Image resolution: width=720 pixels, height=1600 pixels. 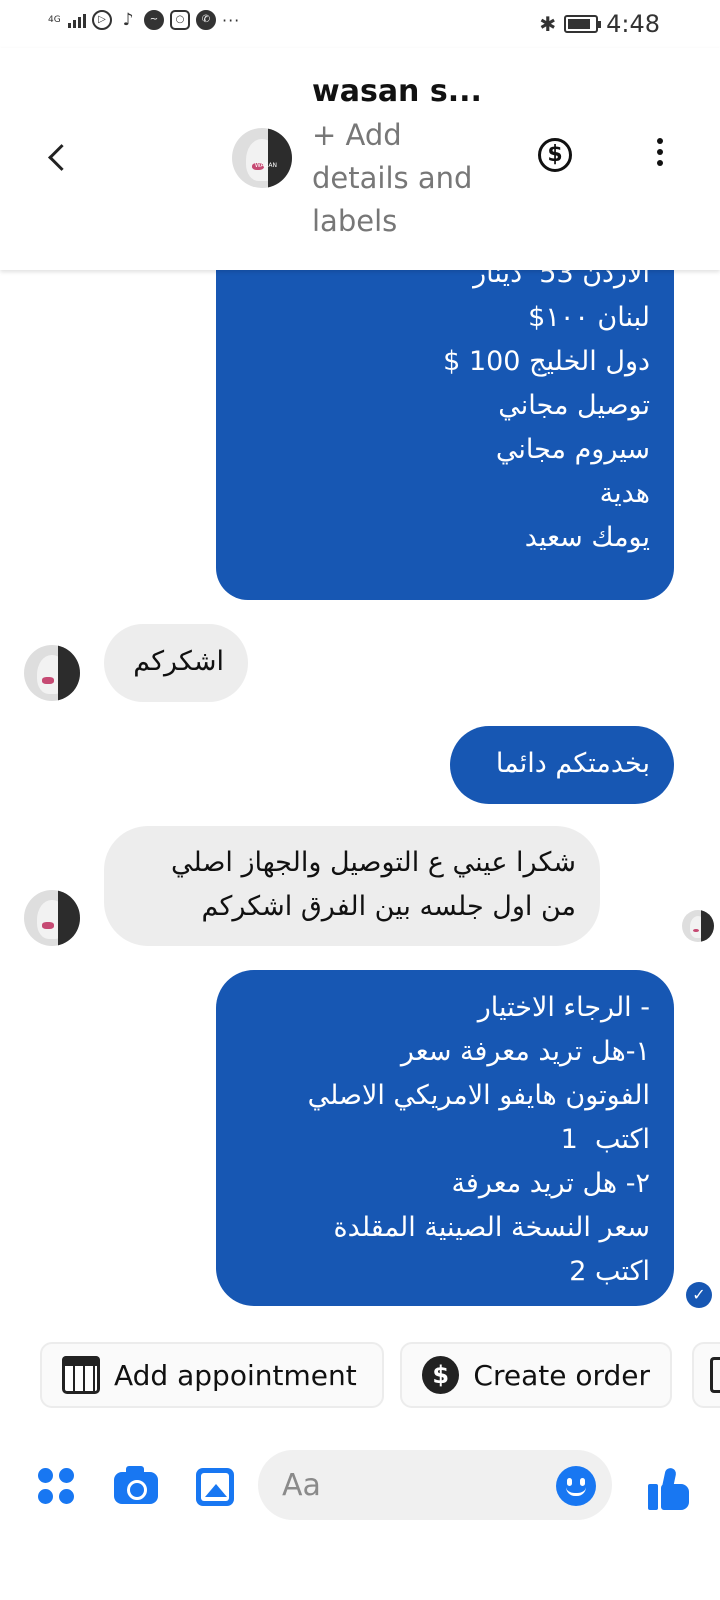 I want to click on apps-icon, so click(x=56, y=1486).